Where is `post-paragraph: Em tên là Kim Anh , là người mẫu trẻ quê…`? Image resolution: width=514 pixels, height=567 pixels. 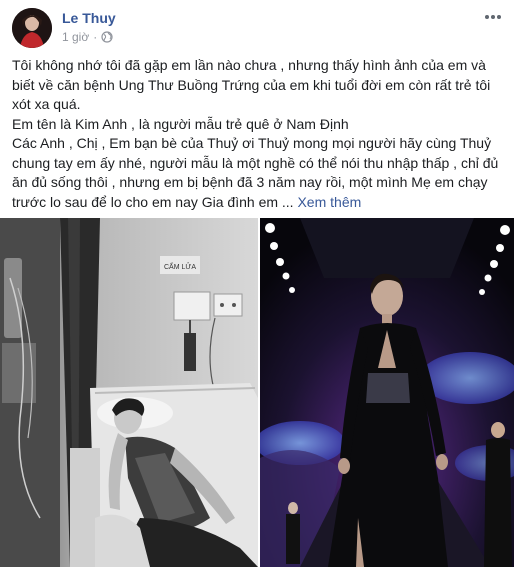
post-paragraph: Em tên là Kim Anh , là người mẫu trẻ quê… is located at coordinates (180, 123).